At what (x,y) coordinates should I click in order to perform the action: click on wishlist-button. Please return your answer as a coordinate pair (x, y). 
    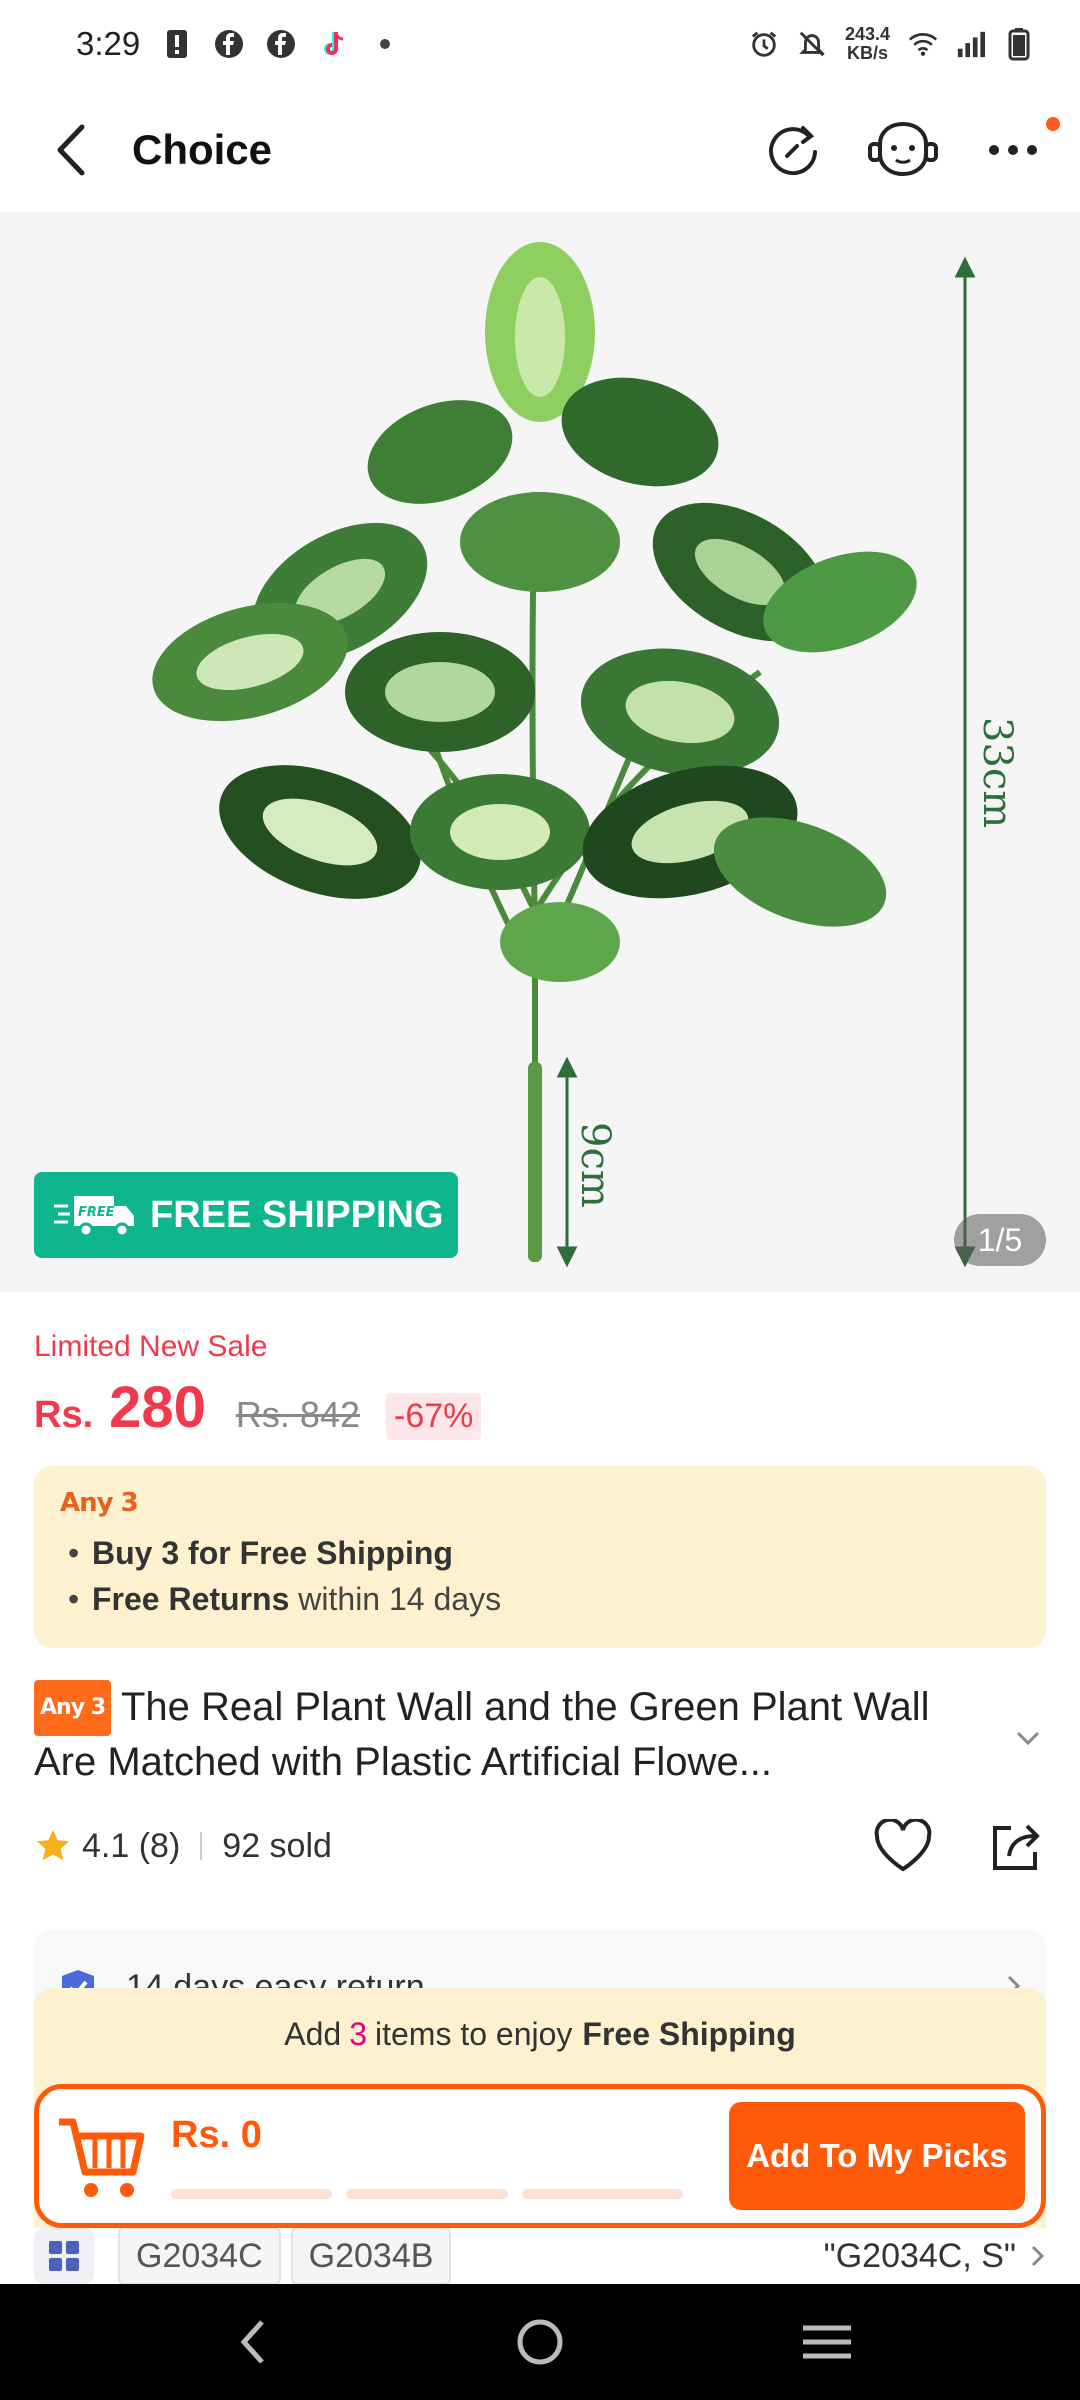
    Looking at the image, I should click on (903, 1846).